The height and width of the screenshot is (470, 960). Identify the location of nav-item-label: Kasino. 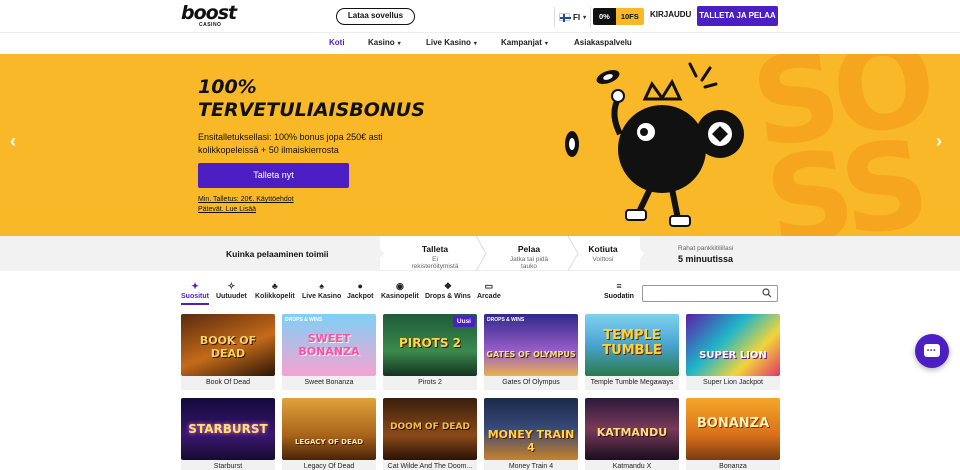
(381, 42).